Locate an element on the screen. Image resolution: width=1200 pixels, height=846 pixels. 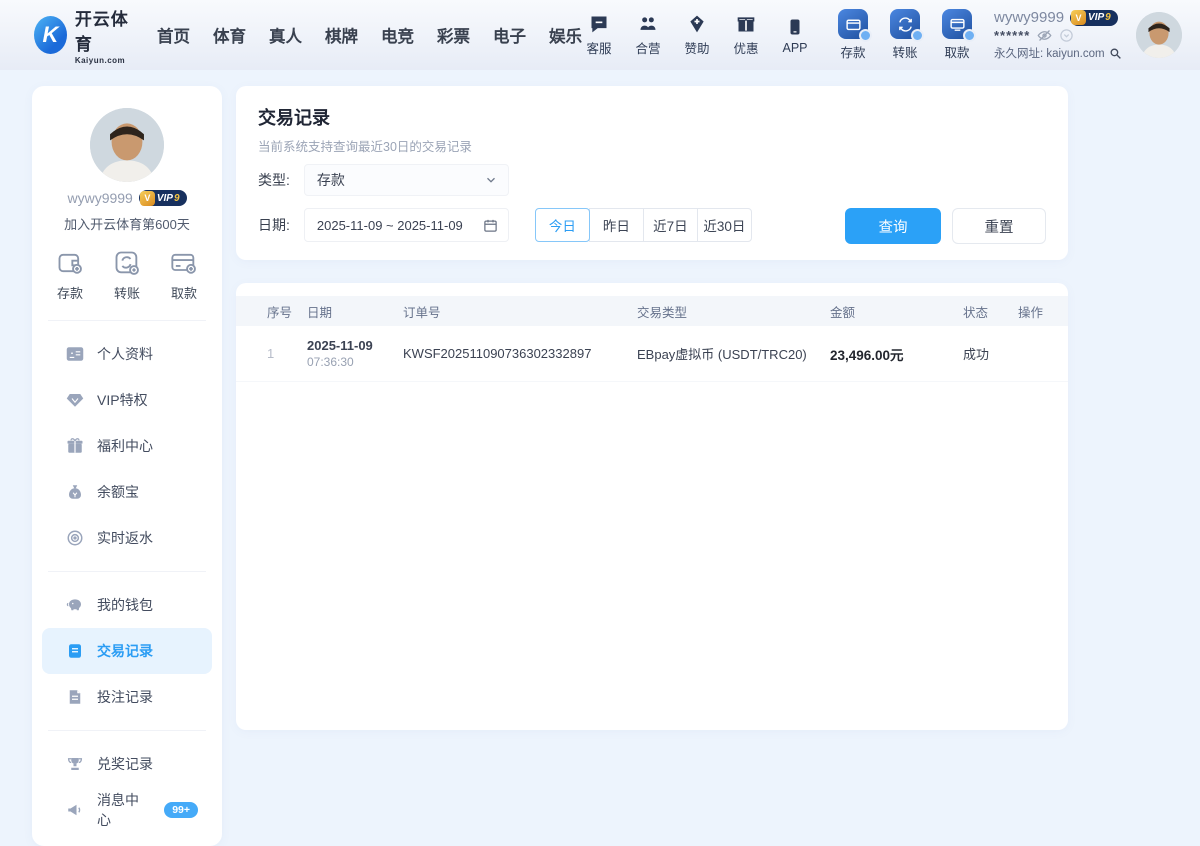
chevron-down-icon is located at coordinates (491, 180).